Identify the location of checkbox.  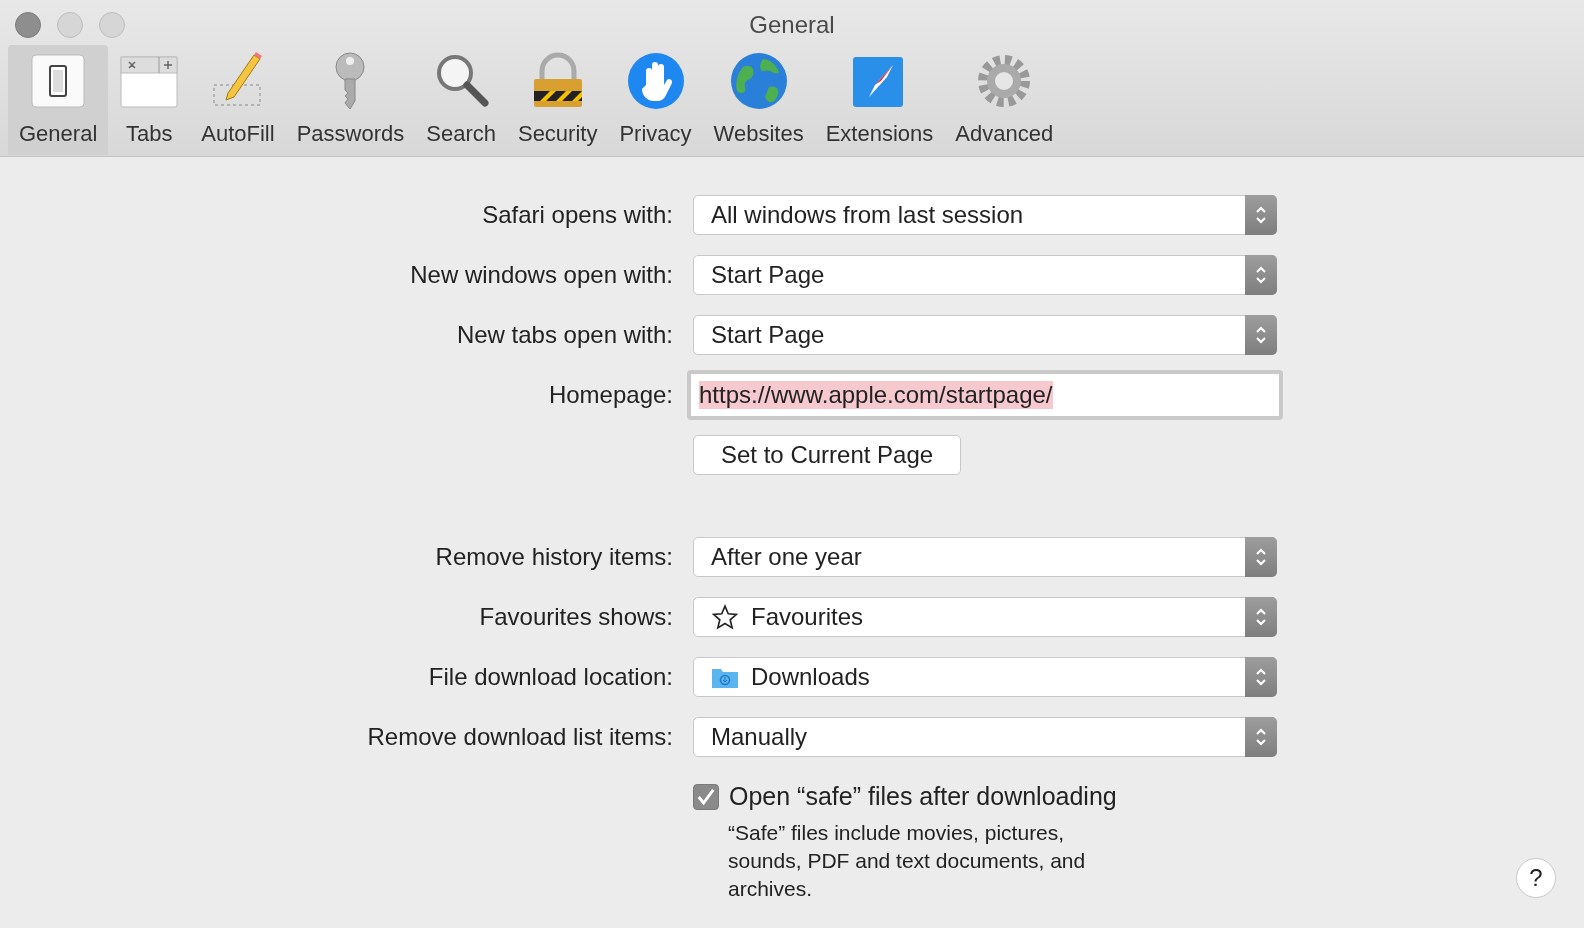
(706, 796).